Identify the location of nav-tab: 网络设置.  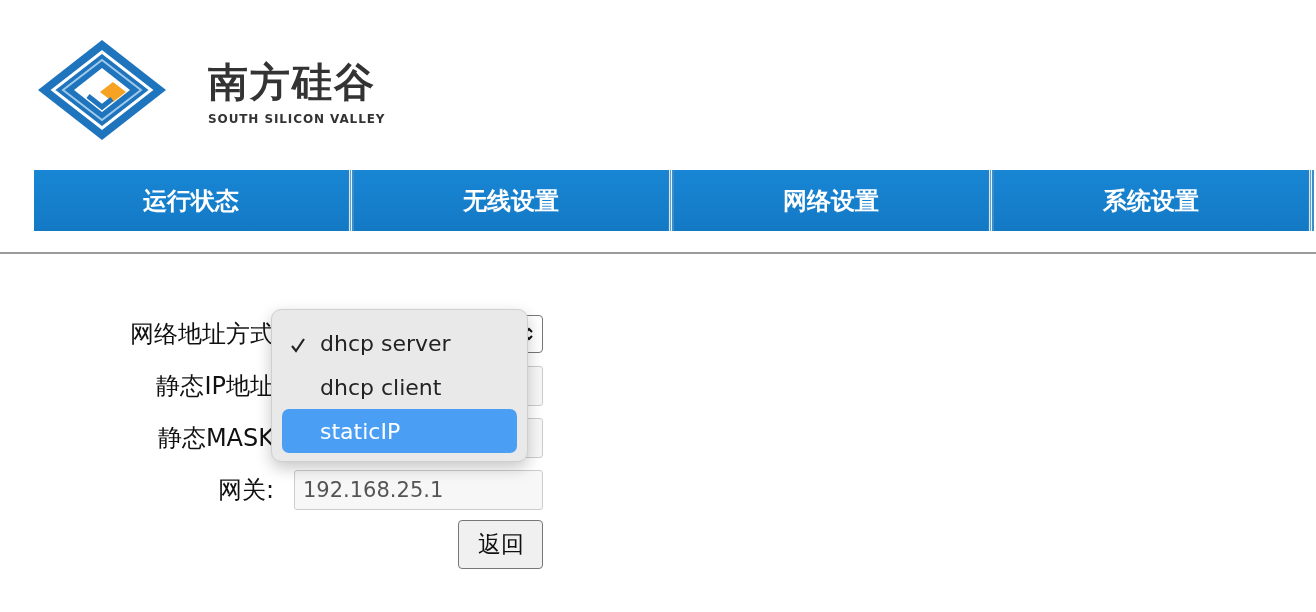
(831, 200).